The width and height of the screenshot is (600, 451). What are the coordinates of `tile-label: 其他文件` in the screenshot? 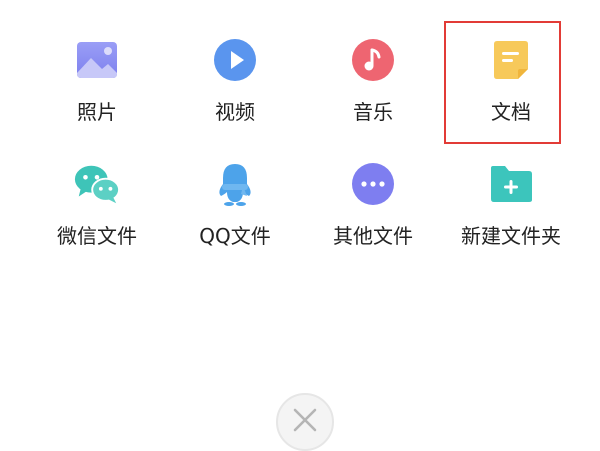 It's located at (373, 236).